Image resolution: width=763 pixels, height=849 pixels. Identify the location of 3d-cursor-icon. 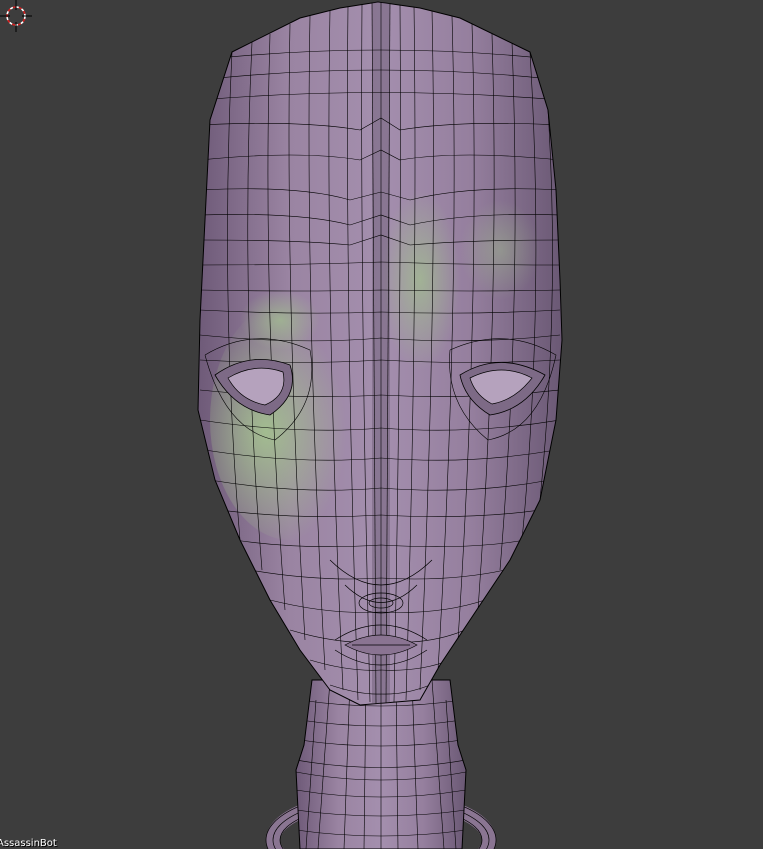
(16, 16).